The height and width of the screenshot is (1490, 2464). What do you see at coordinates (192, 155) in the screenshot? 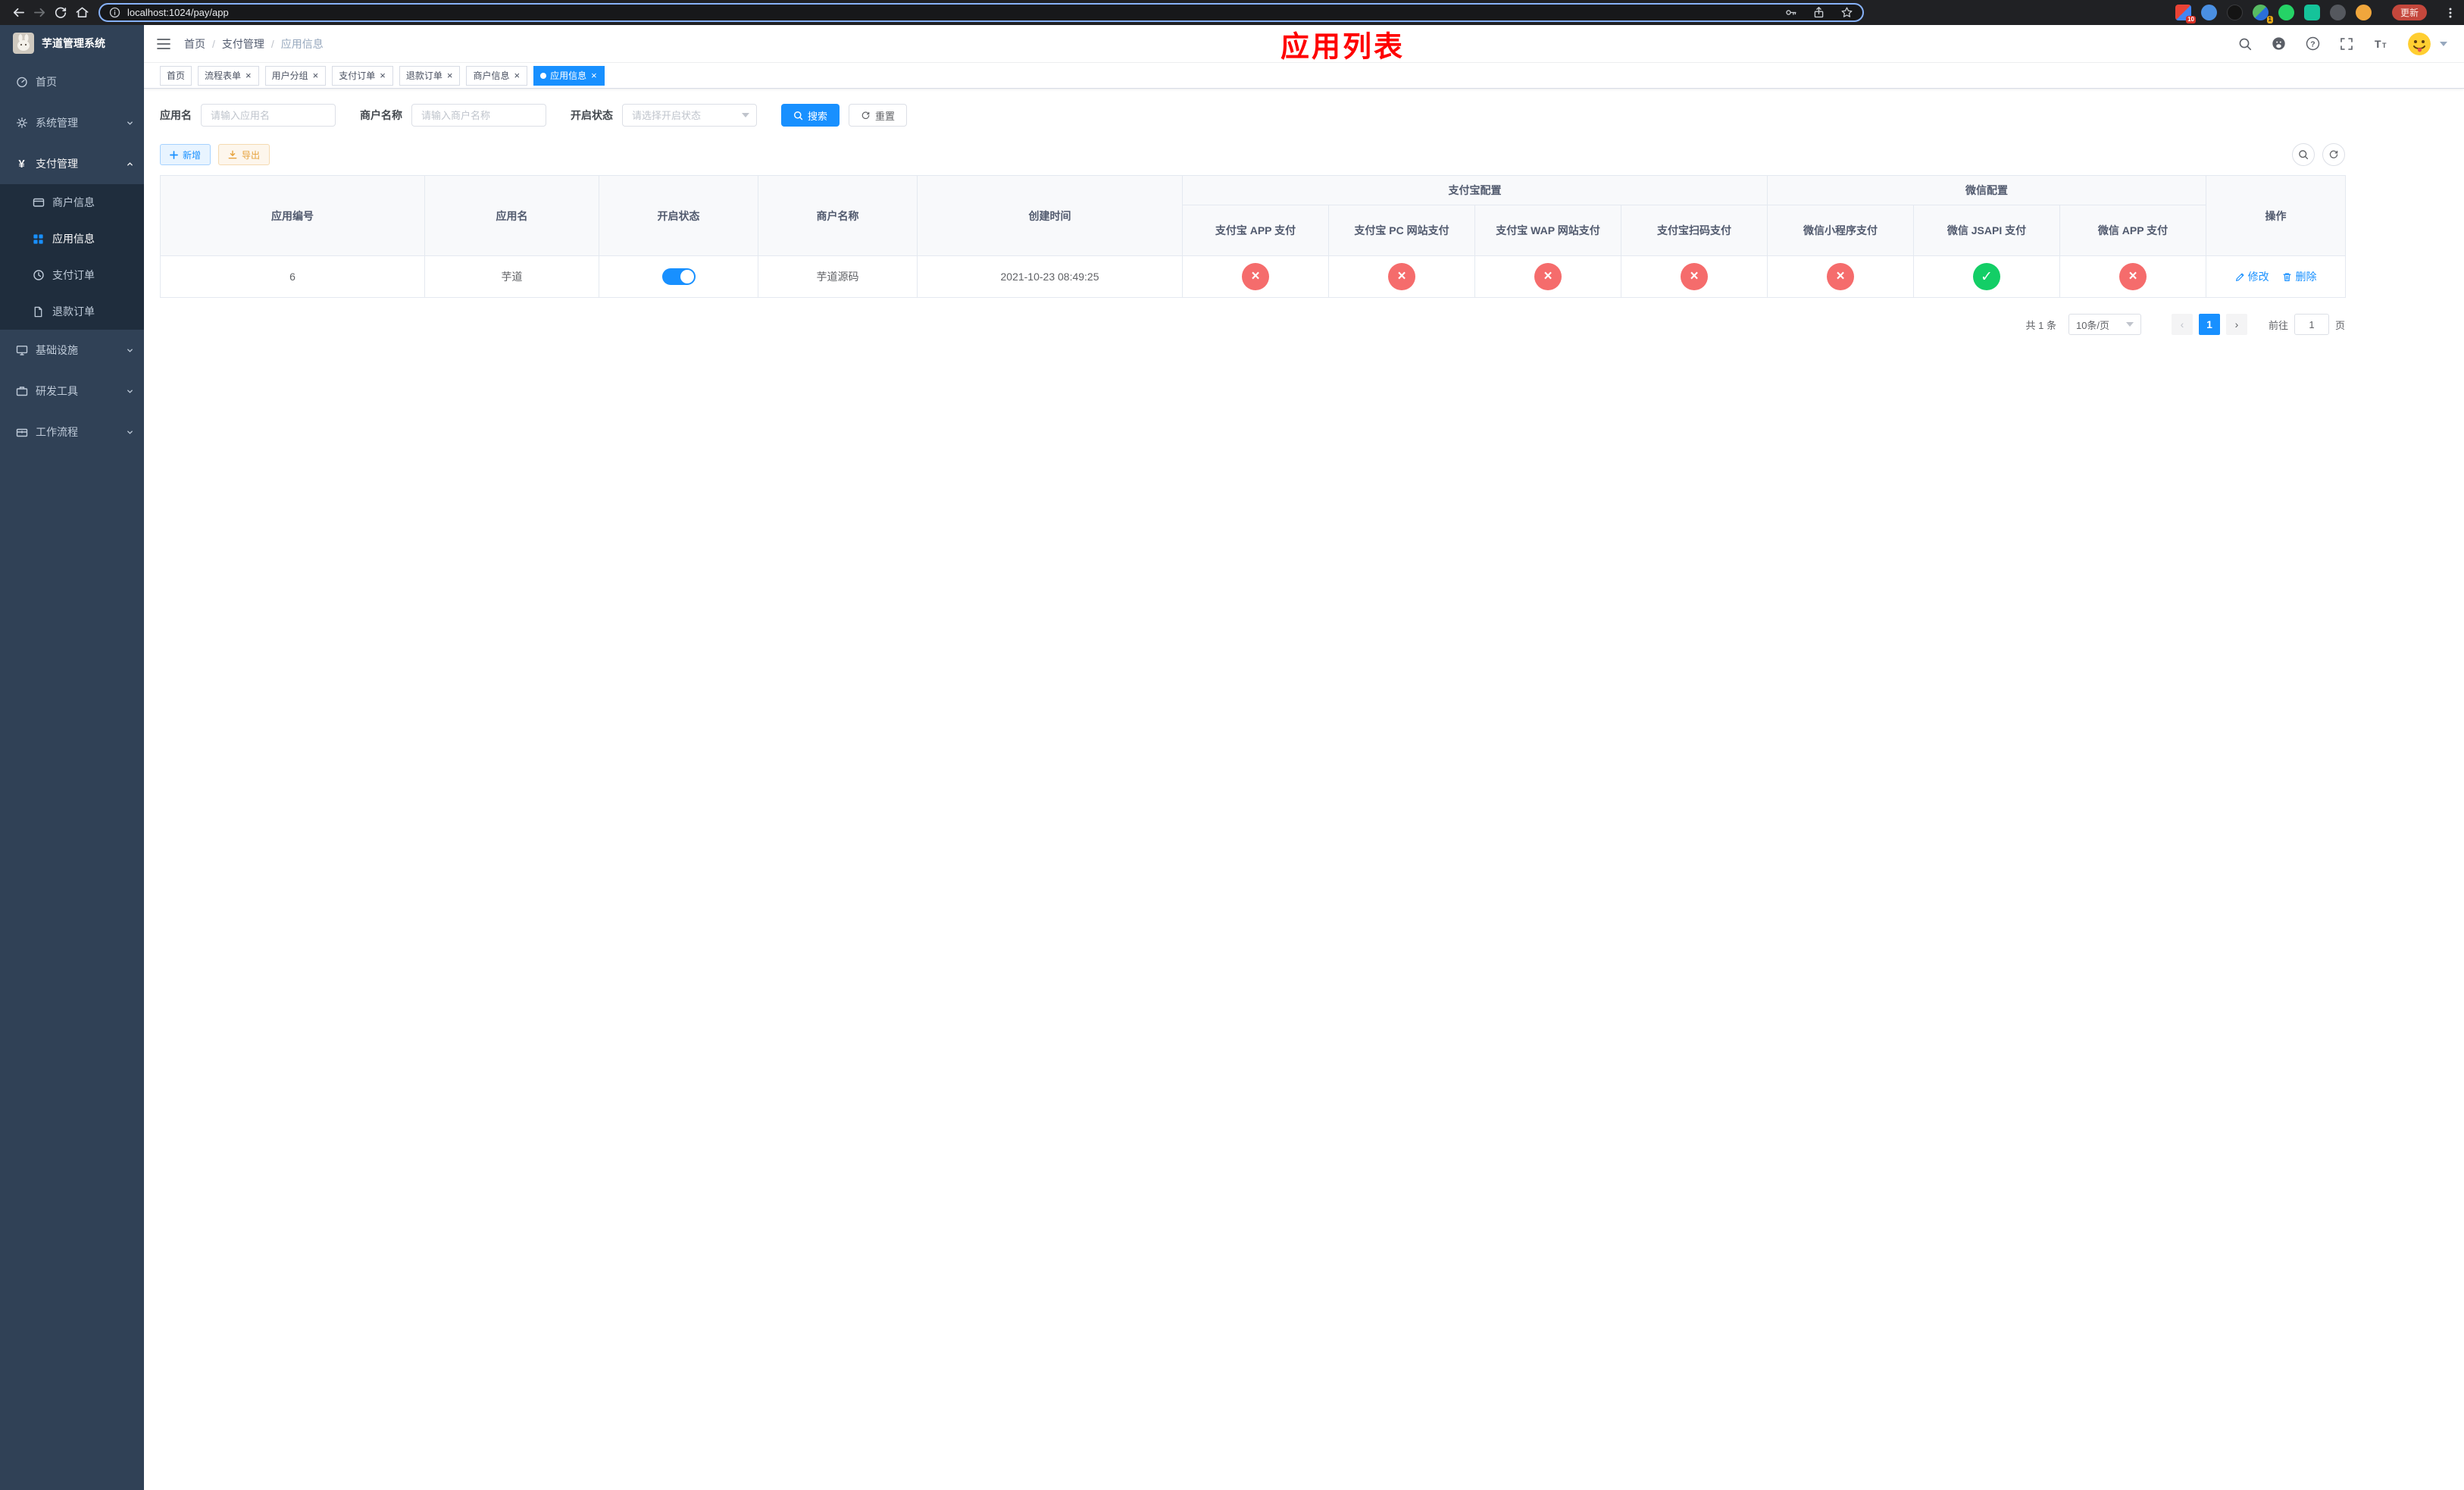
I see `add-button-label: 新增` at bounding box center [192, 155].